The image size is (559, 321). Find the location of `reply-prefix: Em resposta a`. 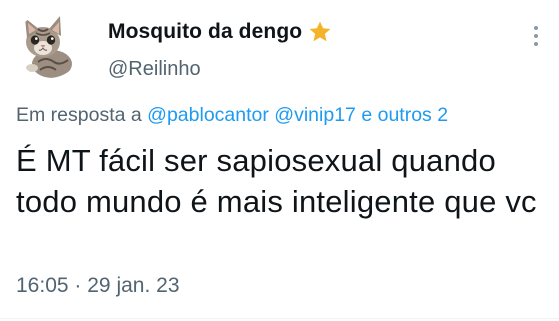

reply-prefix: Em resposta a is located at coordinates (79, 115).